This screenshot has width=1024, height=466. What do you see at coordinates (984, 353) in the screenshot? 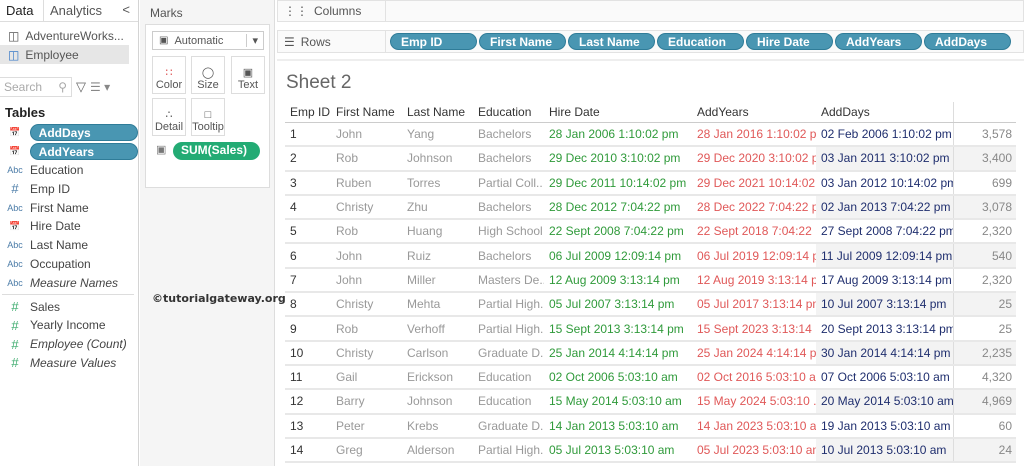
I see `table-cell: 2,235` at bounding box center [984, 353].